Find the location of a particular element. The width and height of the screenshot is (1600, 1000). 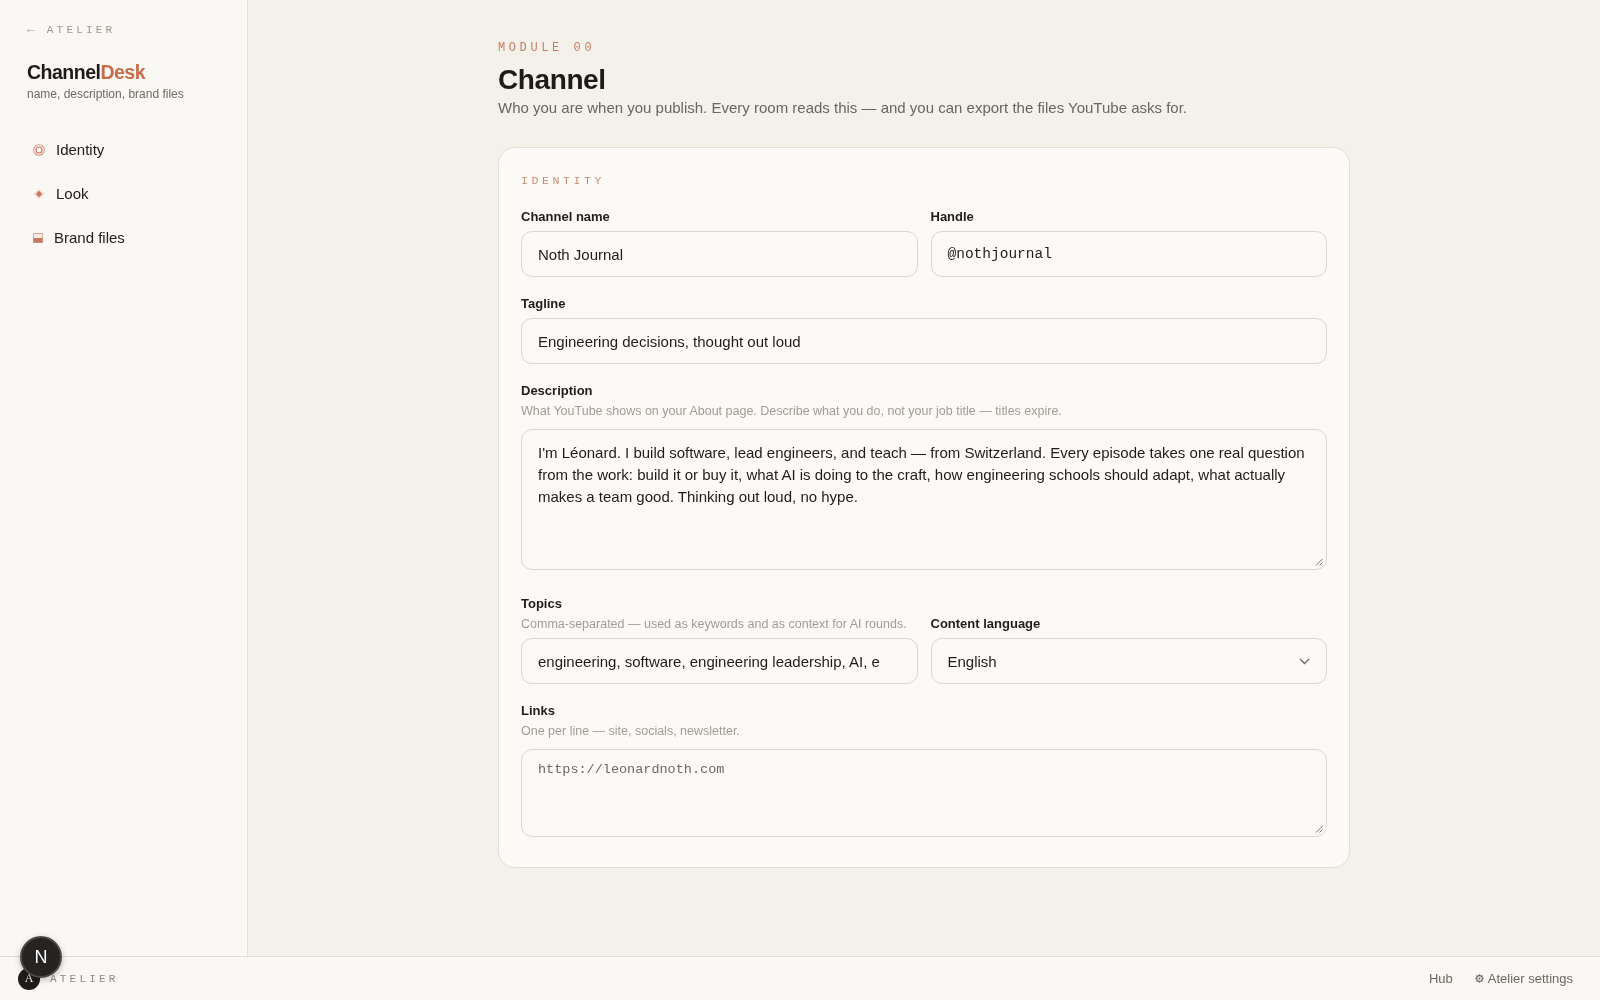

gear-icon is located at coordinates (1479, 978).